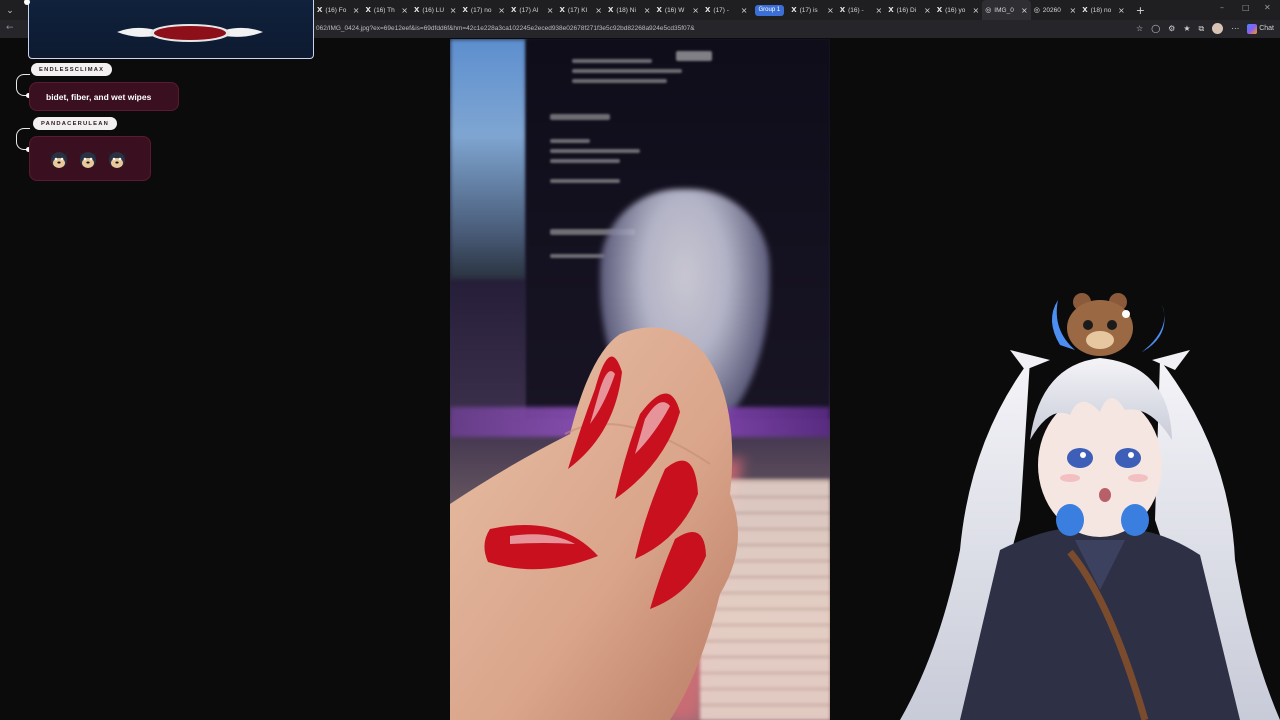 The height and width of the screenshot is (720, 1280). I want to click on extensions-puzzle-icon: ⚙, so click(1171, 28).